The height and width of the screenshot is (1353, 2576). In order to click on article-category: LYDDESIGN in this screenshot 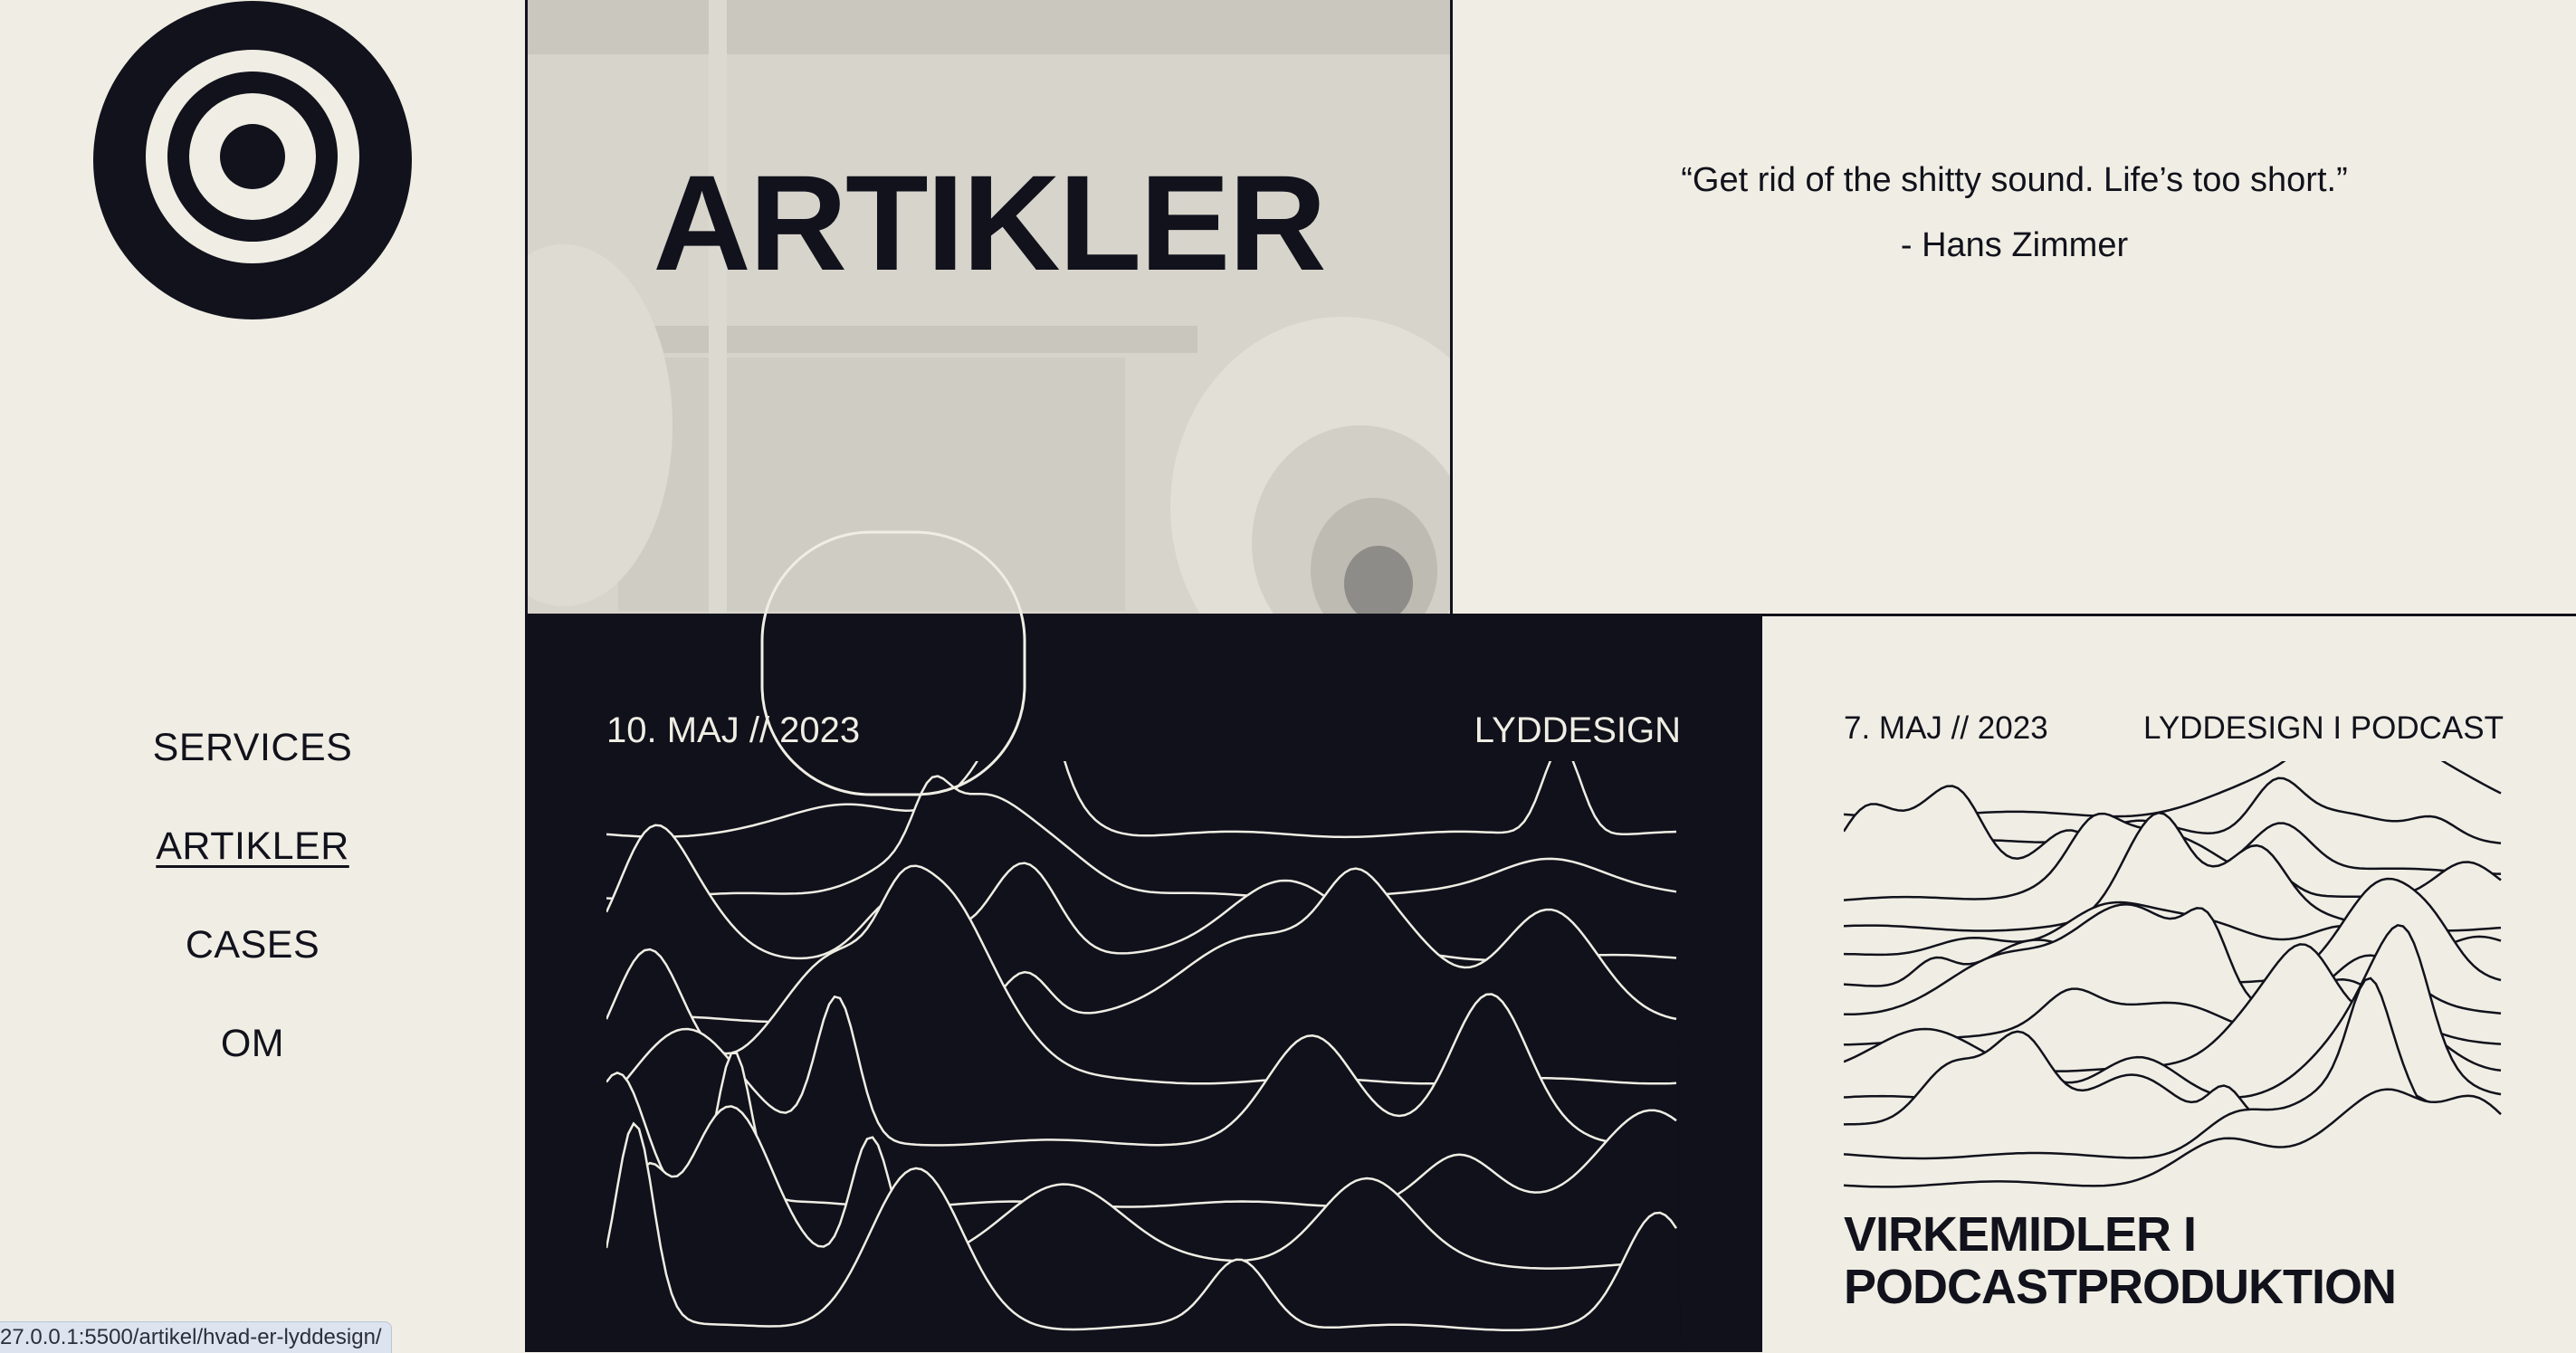, I will do `click(1578, 730)`.